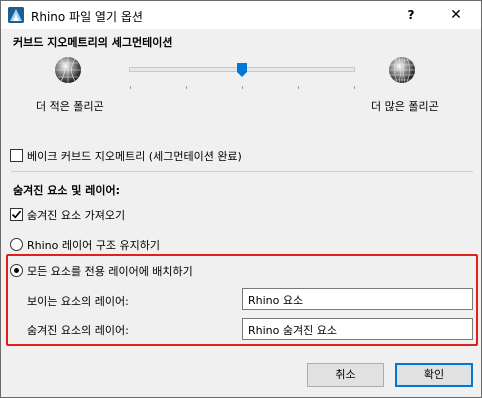 The image size is (482, 398). What do you see at coordinates (70, 106) in the screenshot?
I see `fewer-polygons-label: 더 적은 폴리곤` at bounding box center [70, 106].